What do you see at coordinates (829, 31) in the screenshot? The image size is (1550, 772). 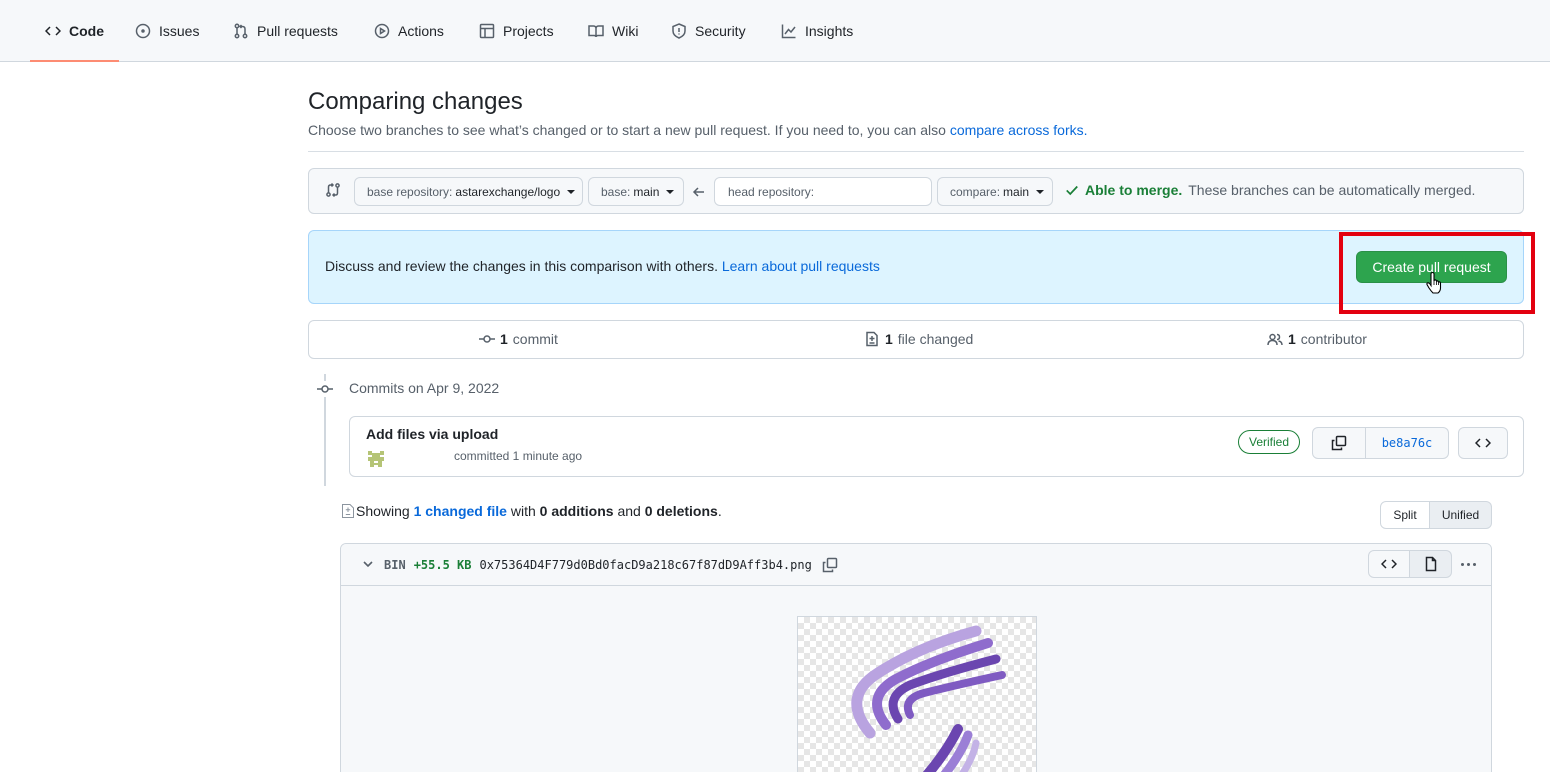 I see `tab-insights-label: Insights` at bounding box center [829, 31].